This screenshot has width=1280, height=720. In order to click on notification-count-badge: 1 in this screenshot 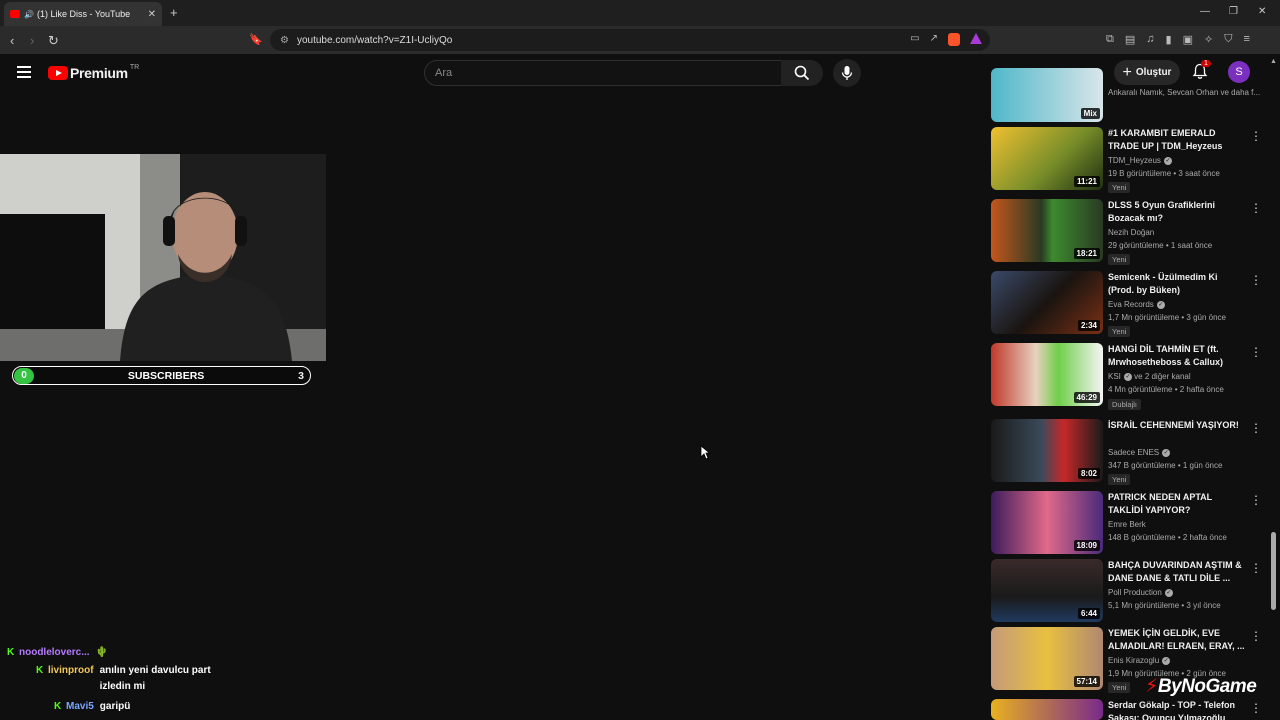, I will do `click(1206, 63)`.